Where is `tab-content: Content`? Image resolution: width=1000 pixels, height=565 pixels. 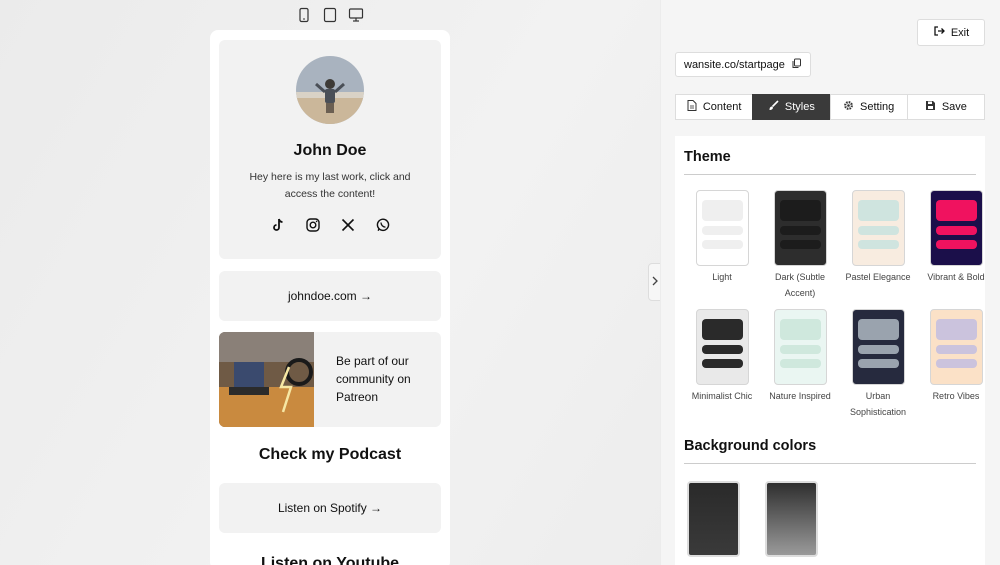
tab-content: Content is located at coordinates (714, 107).